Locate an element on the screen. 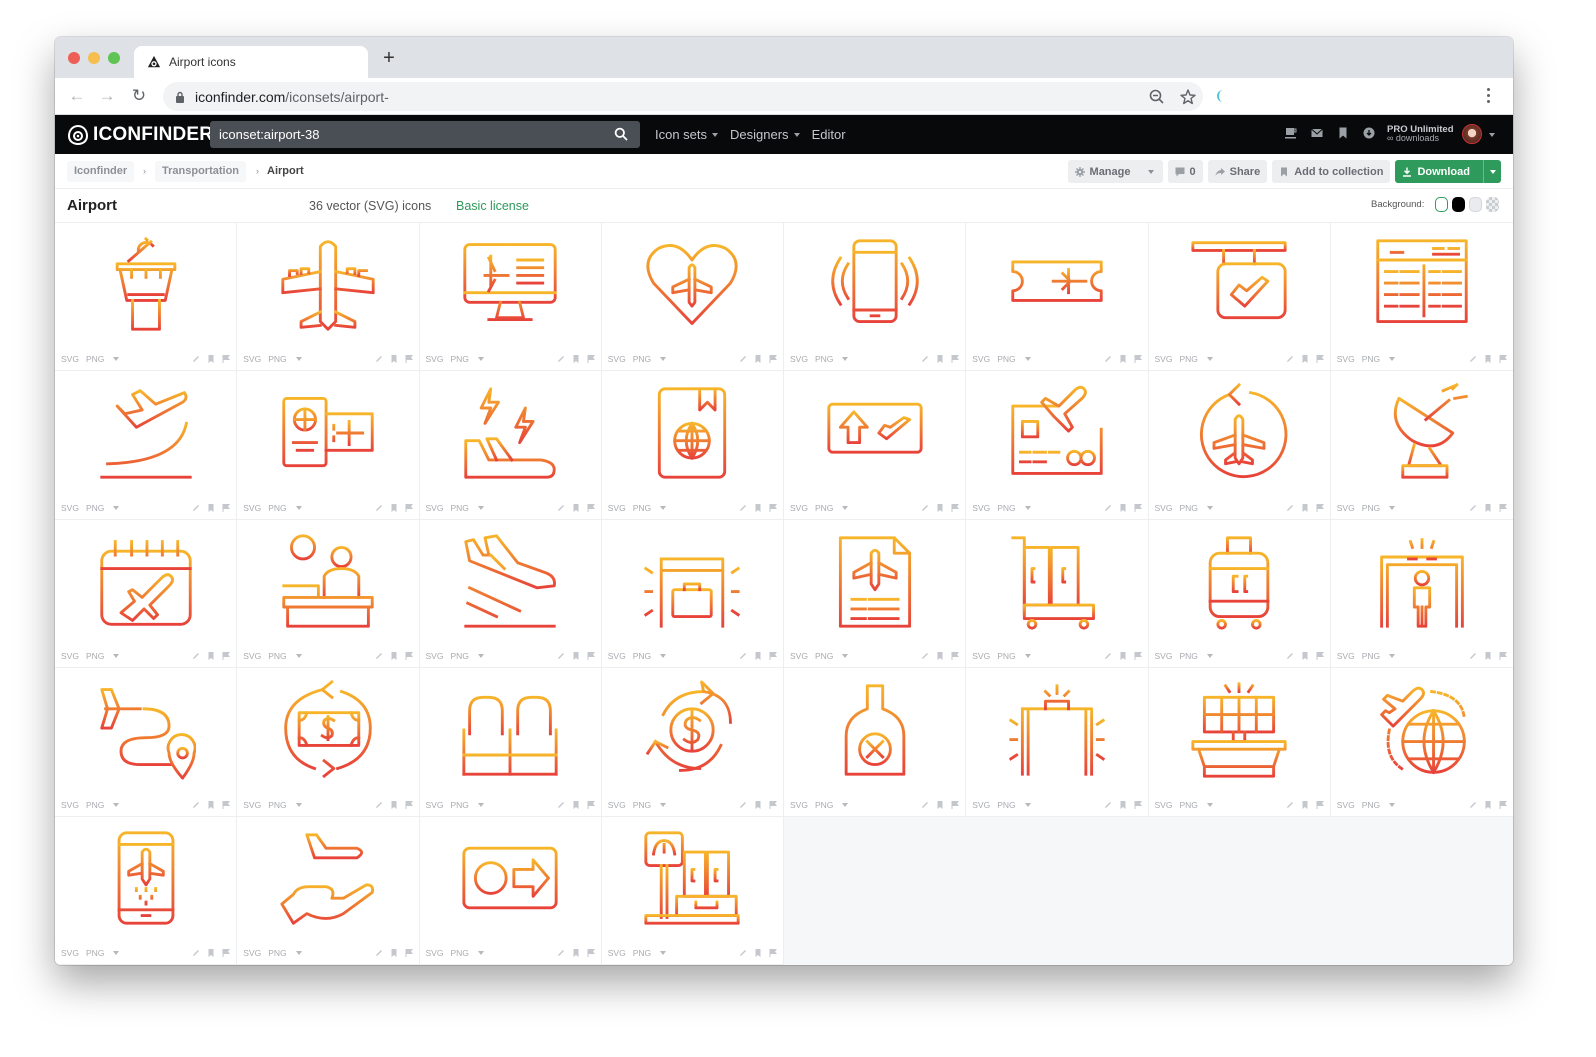 Image resolution: width=1596 pixels, height=1057 pixels. departure-sign-icon is located at coordinates (1239, 285).